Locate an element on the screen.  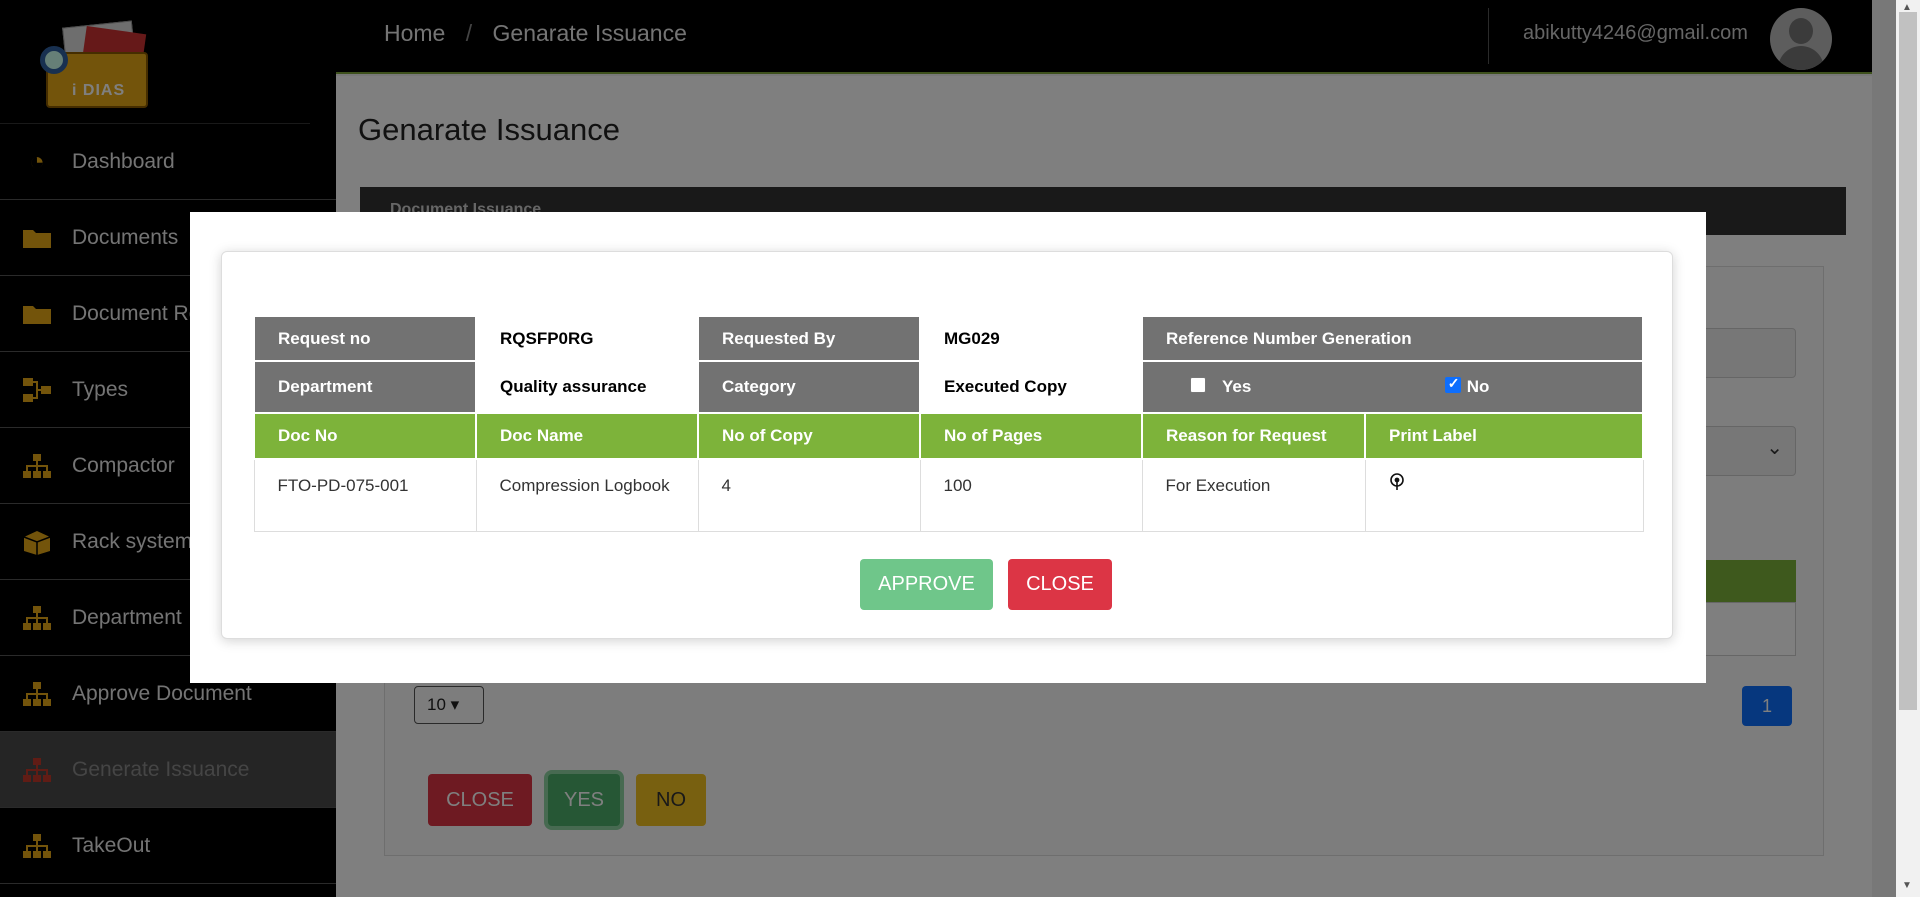
label-requested-by: Requested By is located at coordinates (809, 338).